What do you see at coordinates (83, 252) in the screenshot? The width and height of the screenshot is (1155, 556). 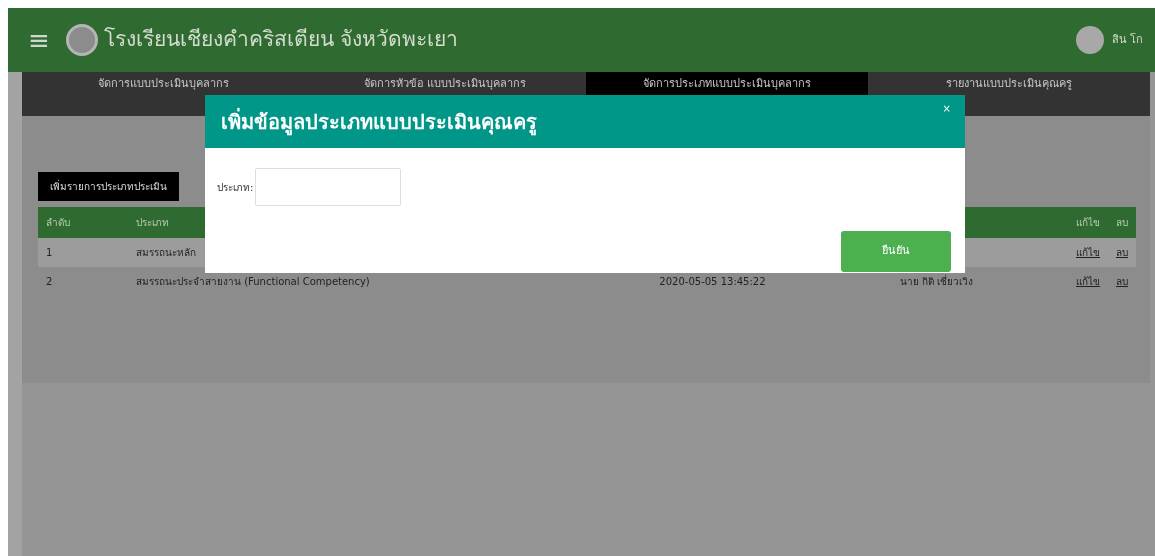 I see `table-cell: 1` at bounding box center [83, 252].